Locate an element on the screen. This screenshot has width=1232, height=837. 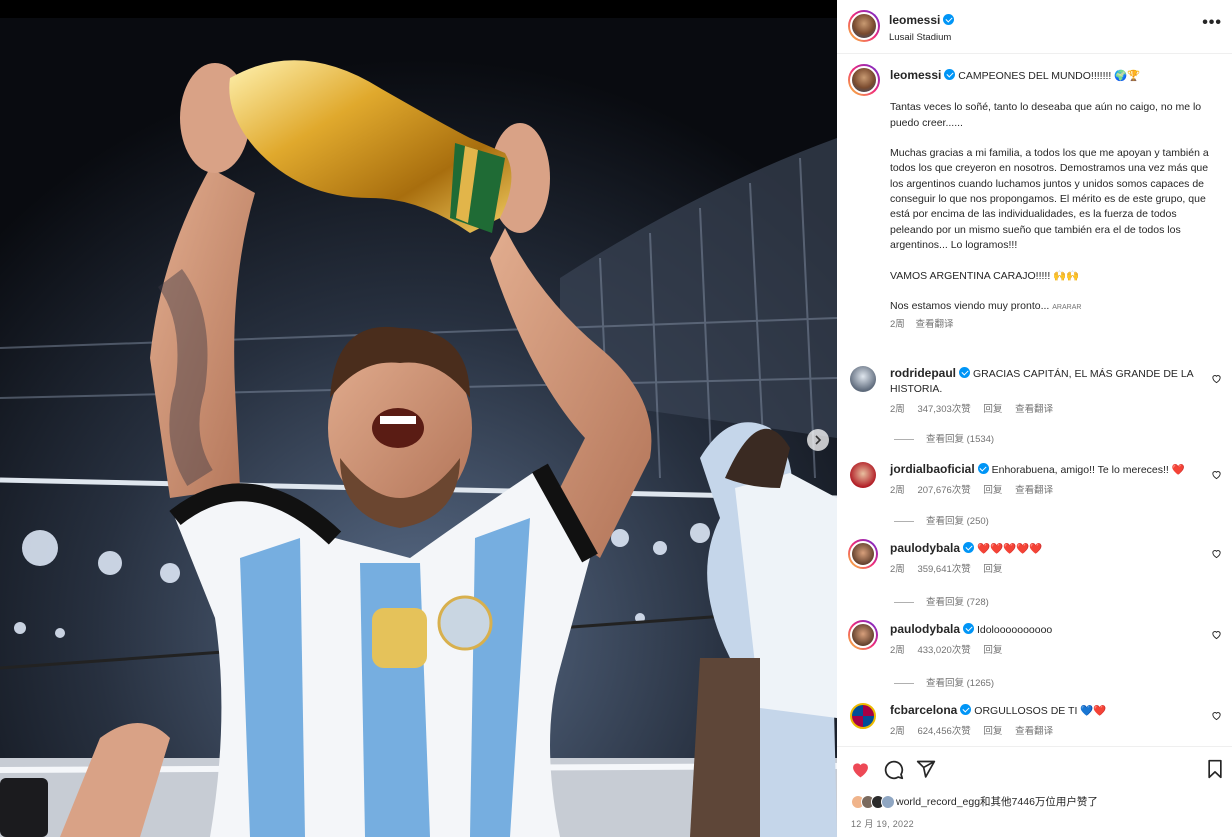
caption-headline: CAMPEONES DEL MUNDO!!!!!!! is located at coordinates (1035, 76).